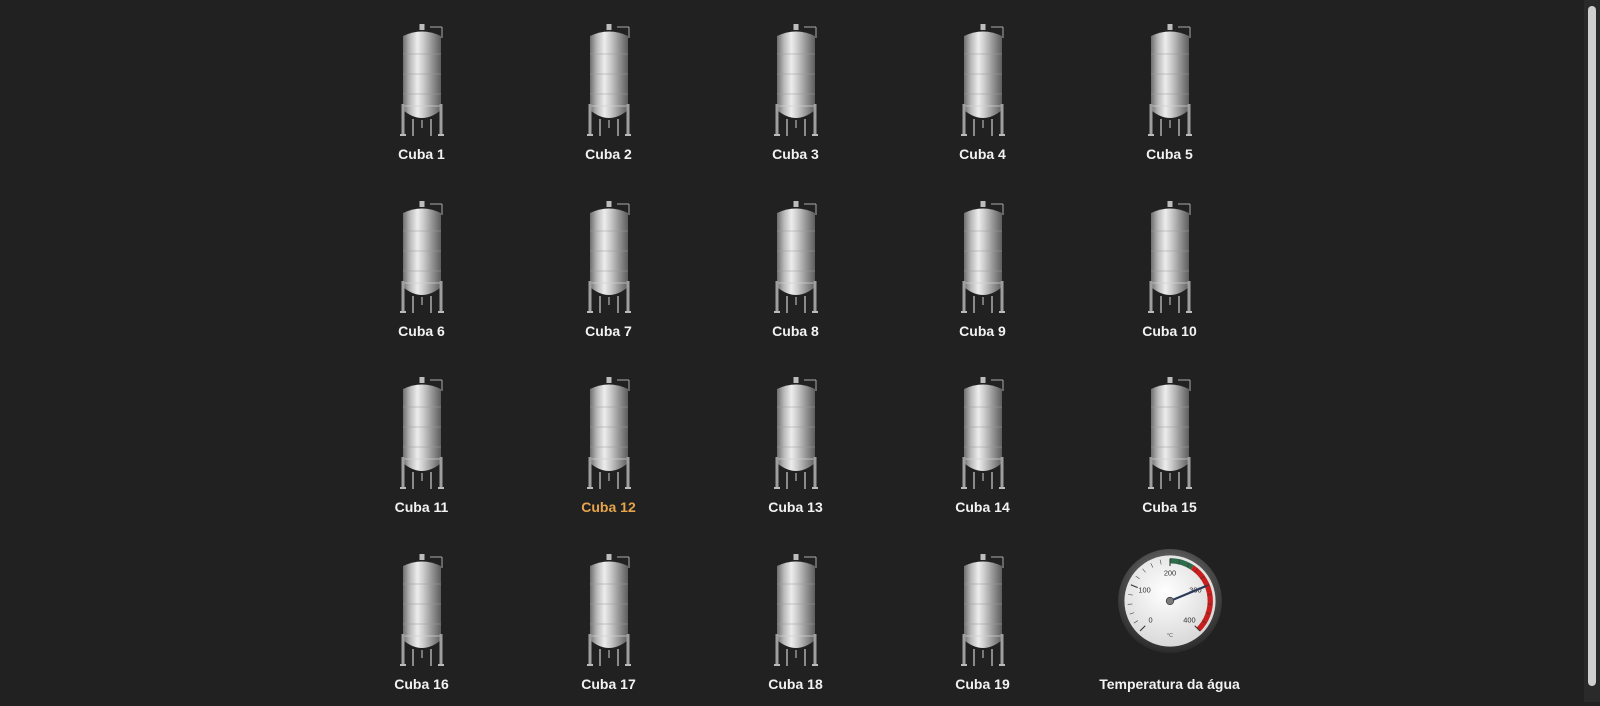 The image size is (1600, 706). Describe the element at coordinates (608, 331) in the screenshot. I see `tank-label: Cuba 7` at that location.